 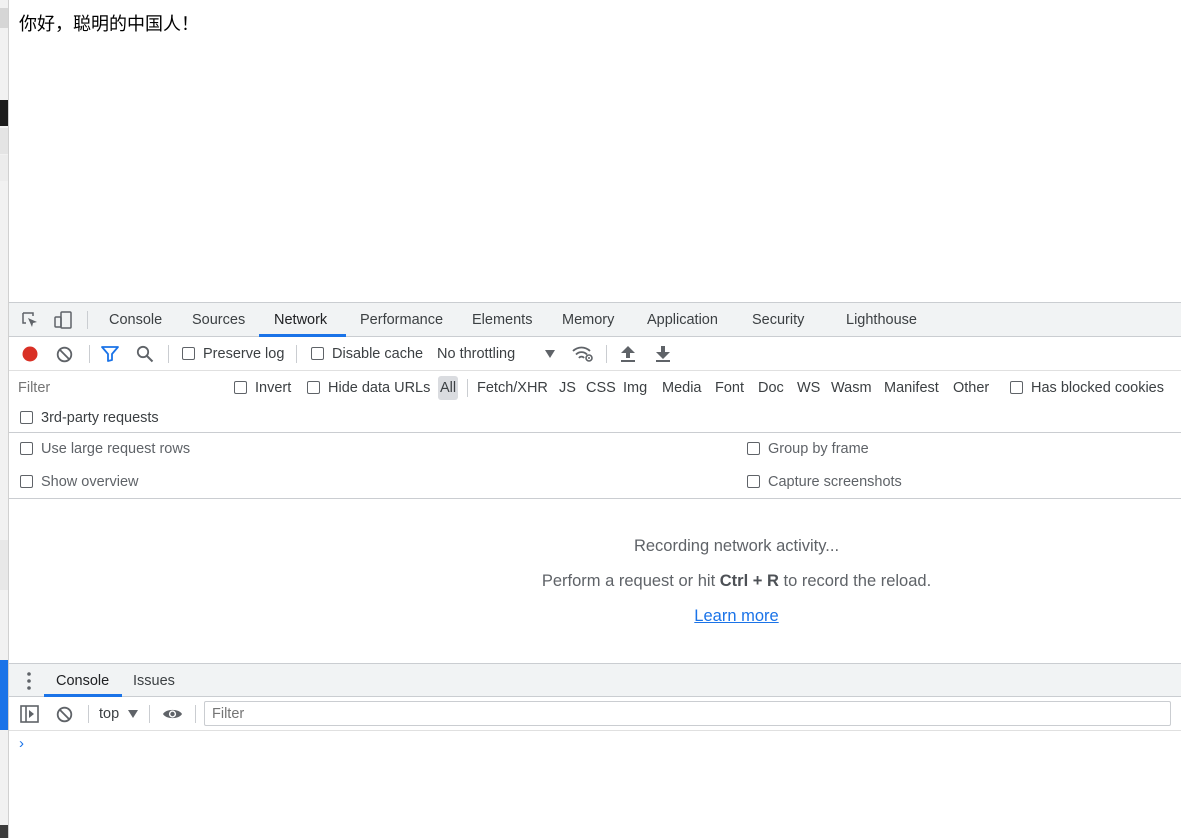 What do you see at coordinates (502, 320) in the screenshot?
I see `tab-elements: Elements` at bounding box center [502, 320].